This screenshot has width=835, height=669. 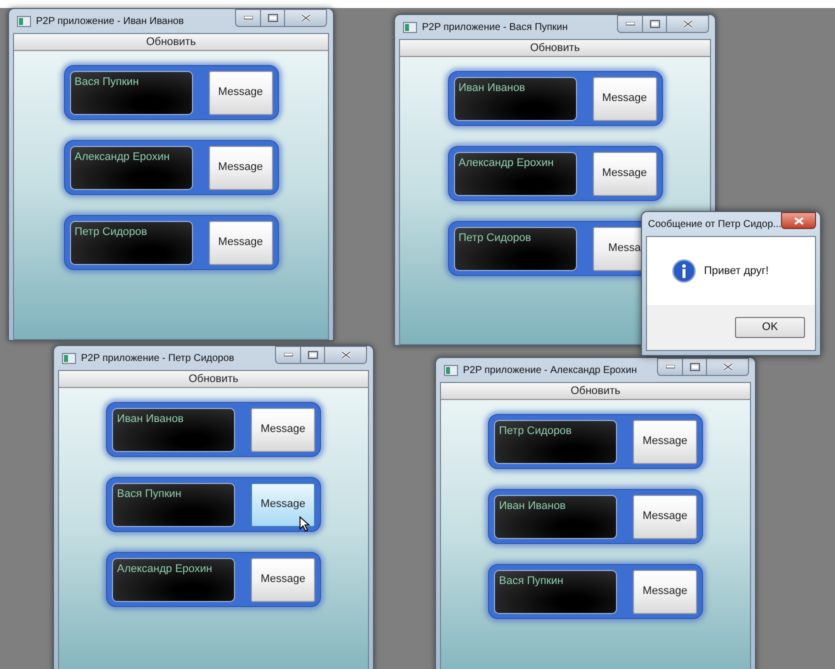 I want to click on window-title: P2P приложение - Вася Пупкин, so click(x=495, y=27).